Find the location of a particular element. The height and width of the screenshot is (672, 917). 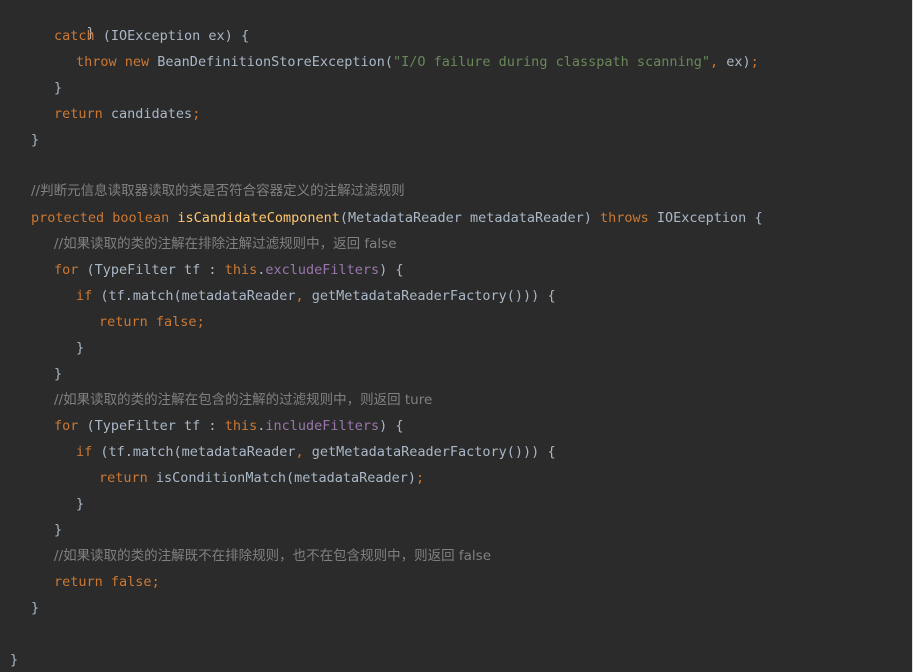

field-name: excludeFilters is located at coordinates (322, 270).